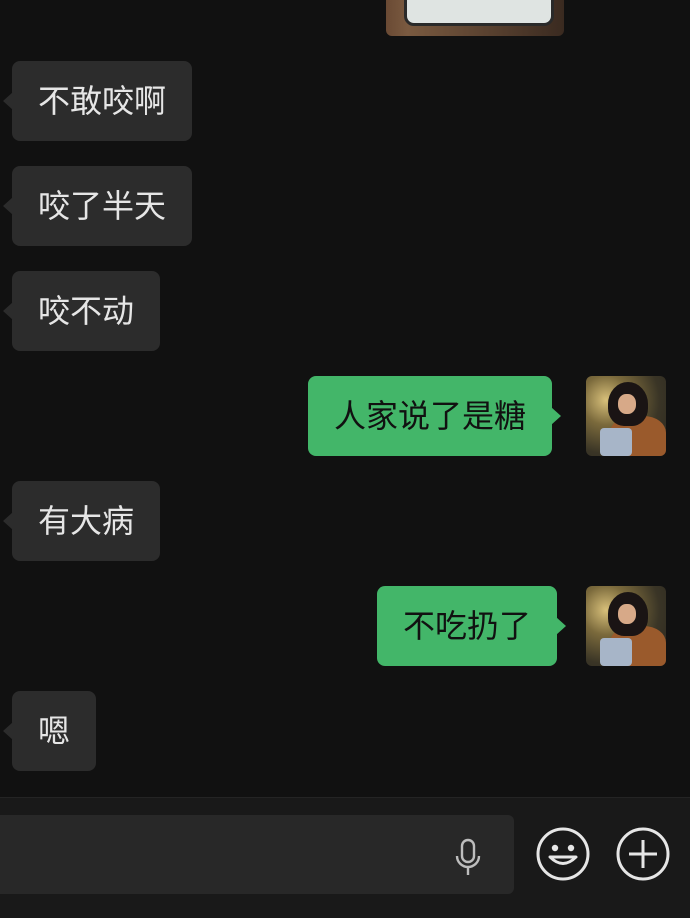  What do you see at coordinates (86, 521) in the screenshot?
I see `message-text: 有大病` at bounding box center [86, 521].